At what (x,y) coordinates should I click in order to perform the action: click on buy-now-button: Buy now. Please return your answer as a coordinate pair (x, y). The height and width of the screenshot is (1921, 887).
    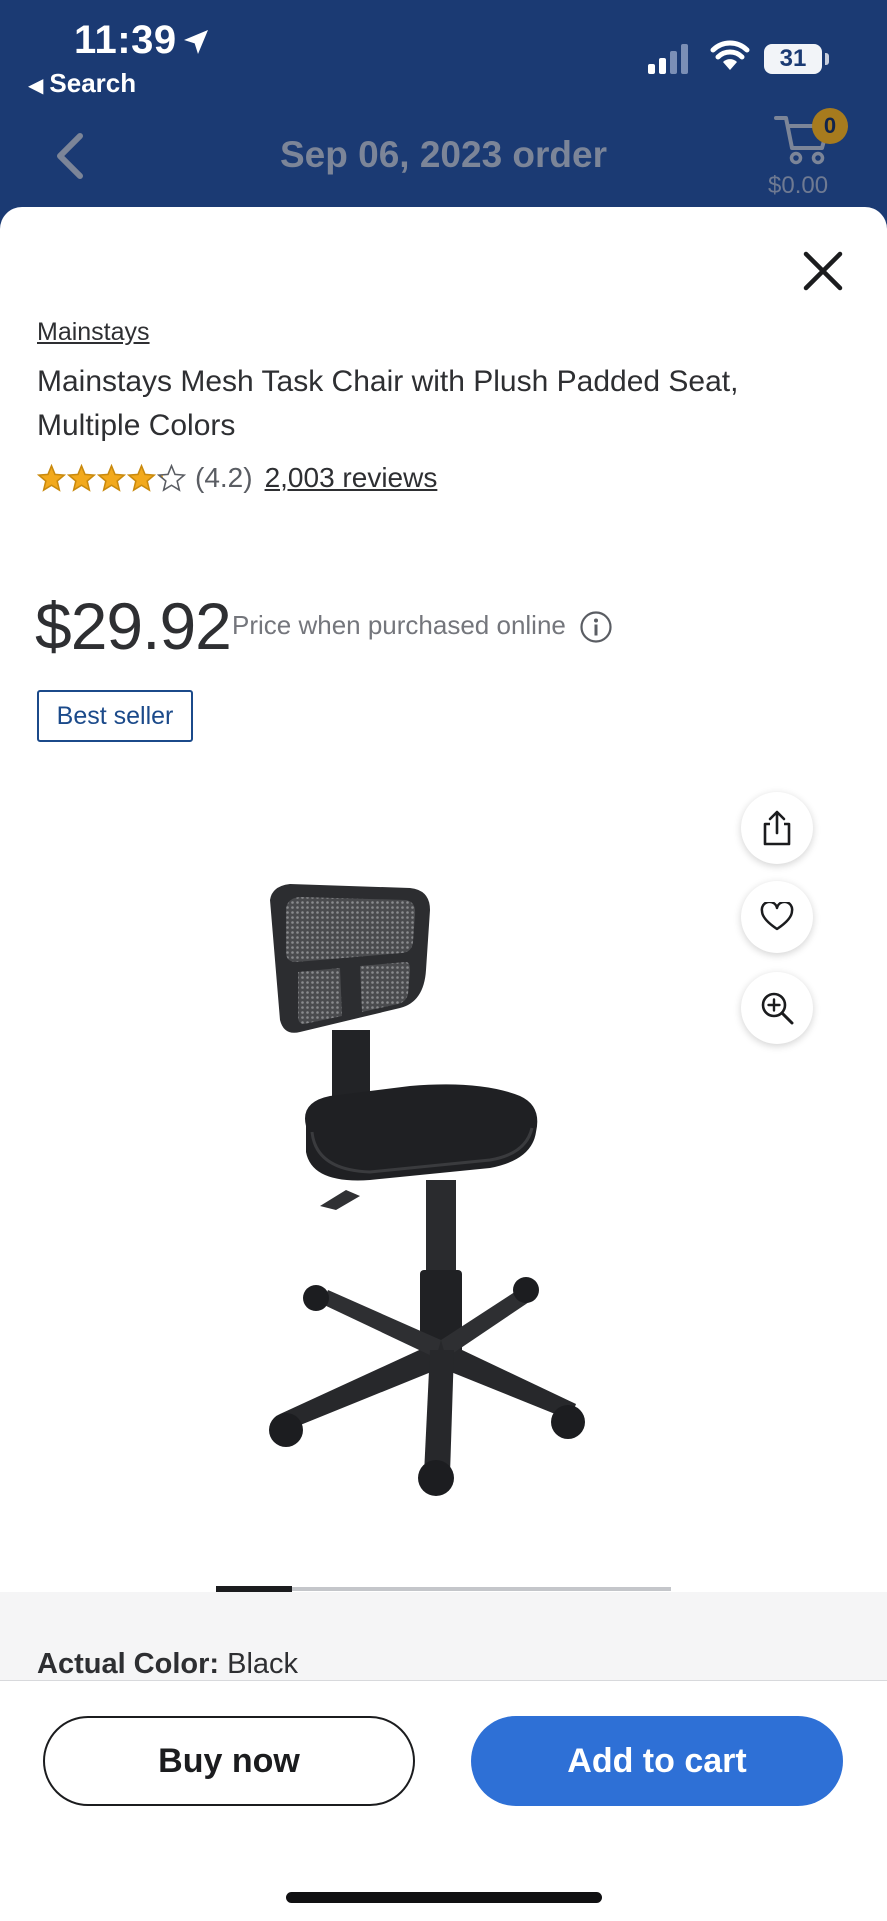
    Looking at the image, I should click on (229, 1761).